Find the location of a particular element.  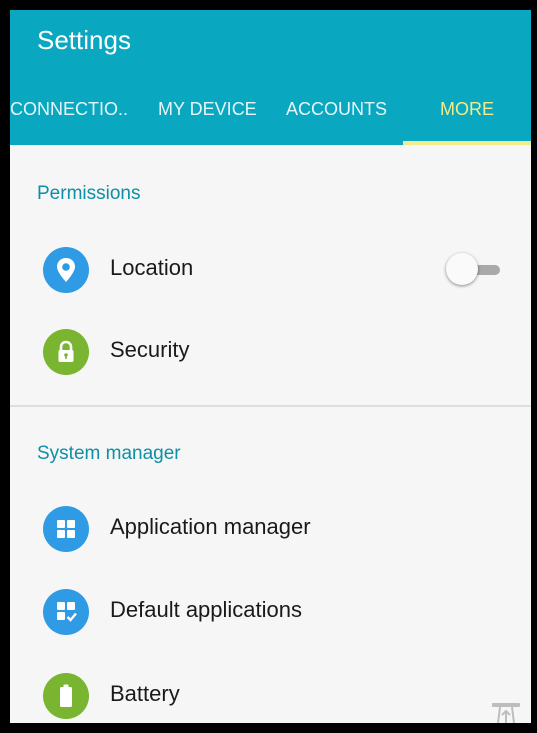

tab-accounts: ACCOUNTS is located at coordinates (336, 116).